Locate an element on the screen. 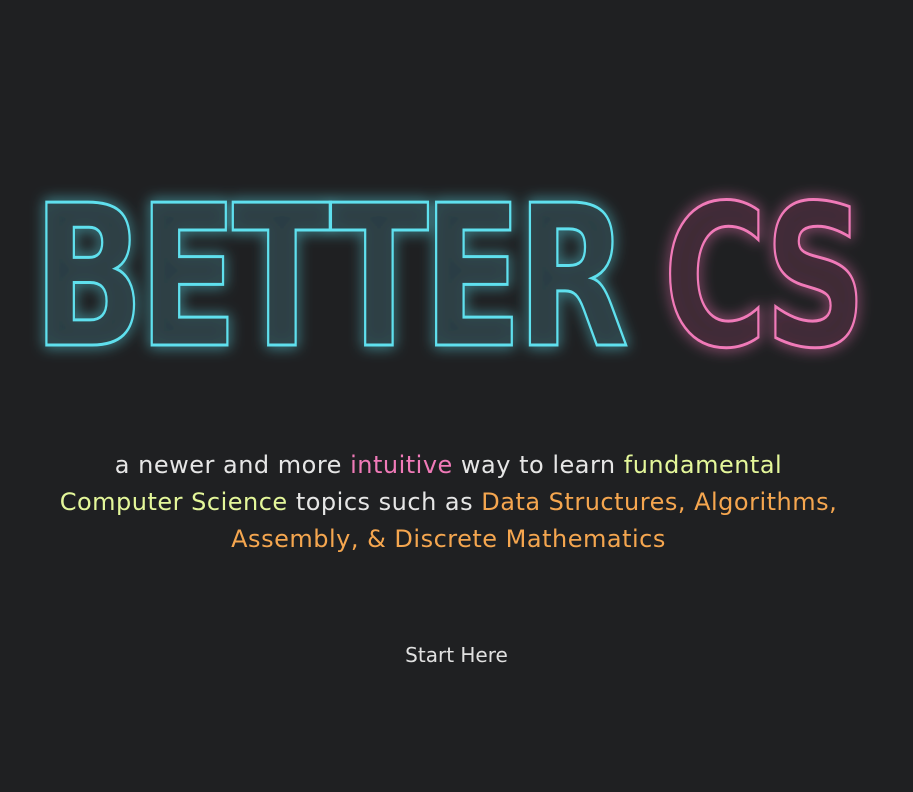  tagline-text: way to learn is located at coordinates (538, 465).